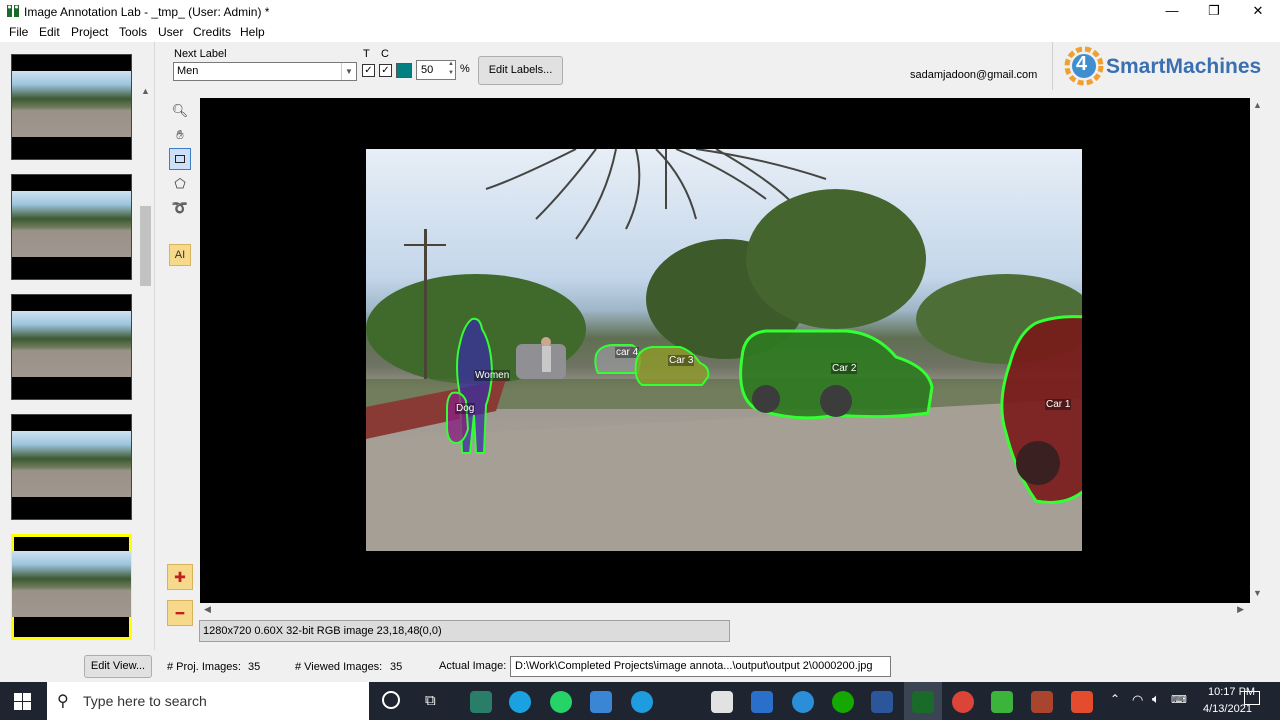 Image resolution: width=1280 pixels, height=720 pixels. Describe the element at coordinates (170, 32) in the screenshot. I see `menu-user: User` at that location.